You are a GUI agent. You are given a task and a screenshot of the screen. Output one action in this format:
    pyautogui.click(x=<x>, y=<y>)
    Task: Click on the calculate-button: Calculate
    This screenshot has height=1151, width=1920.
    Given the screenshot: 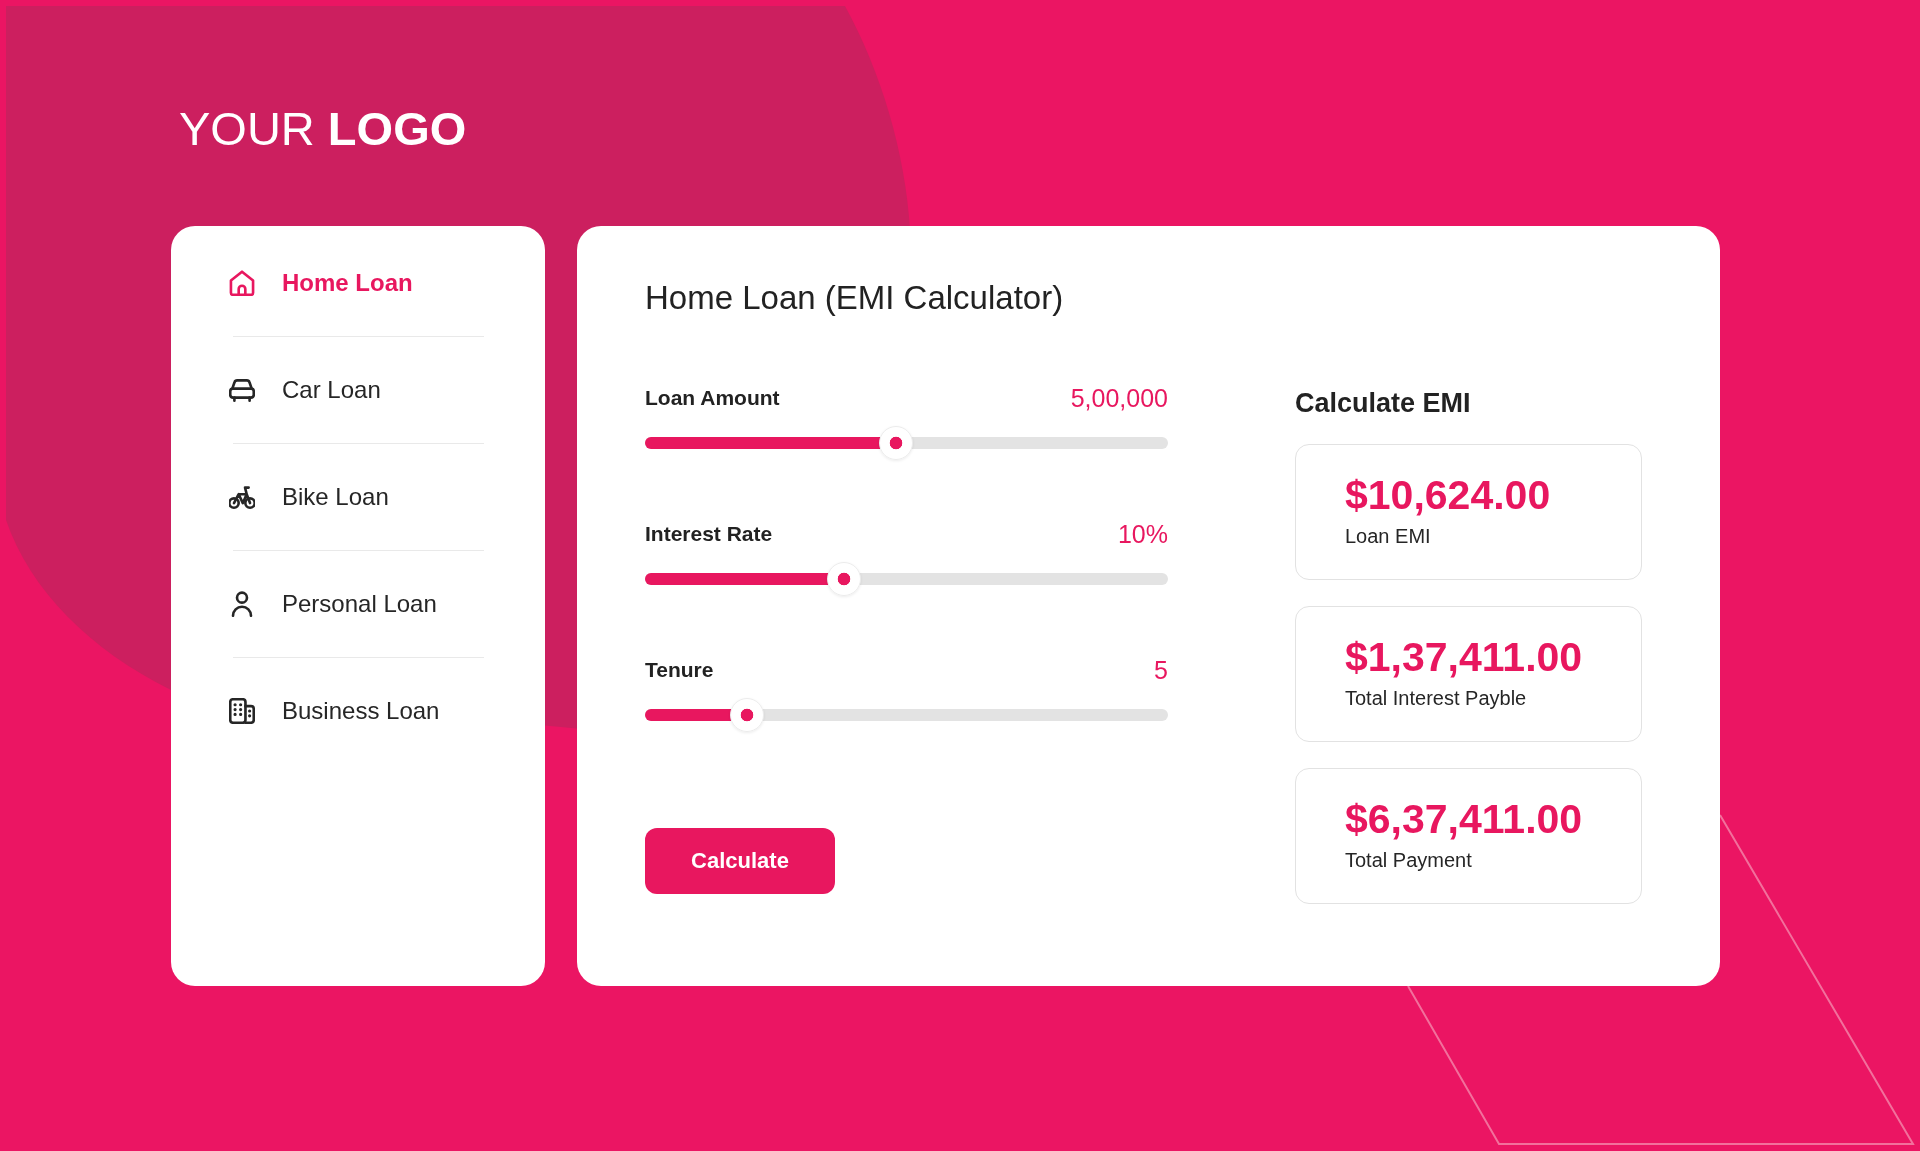 What is the action you would take?
    pyautogui.click(x=740, y=861)
    